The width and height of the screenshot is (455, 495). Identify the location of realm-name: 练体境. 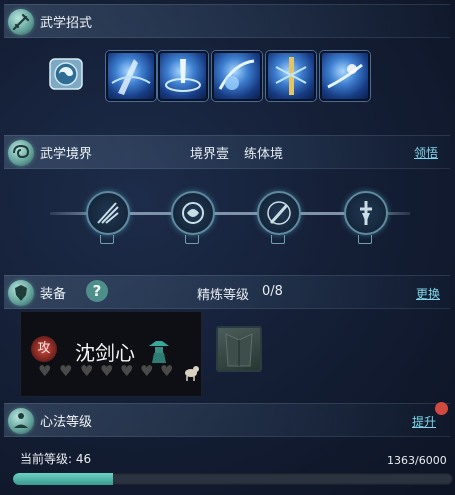
(264, 154).